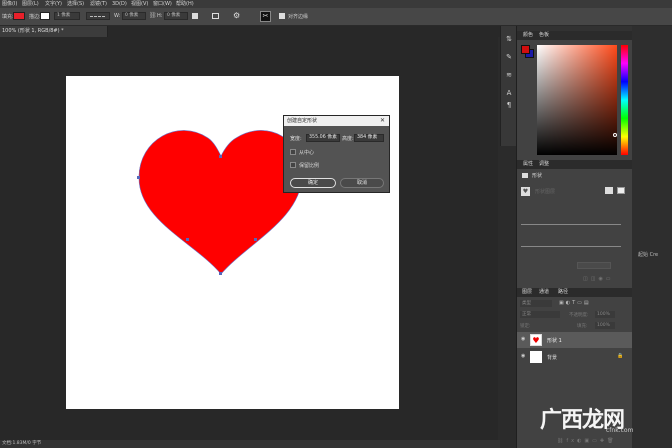  Describe the element at coordinates (525, 175) in the screenshot. I see `shape-kind-icon` at that location.